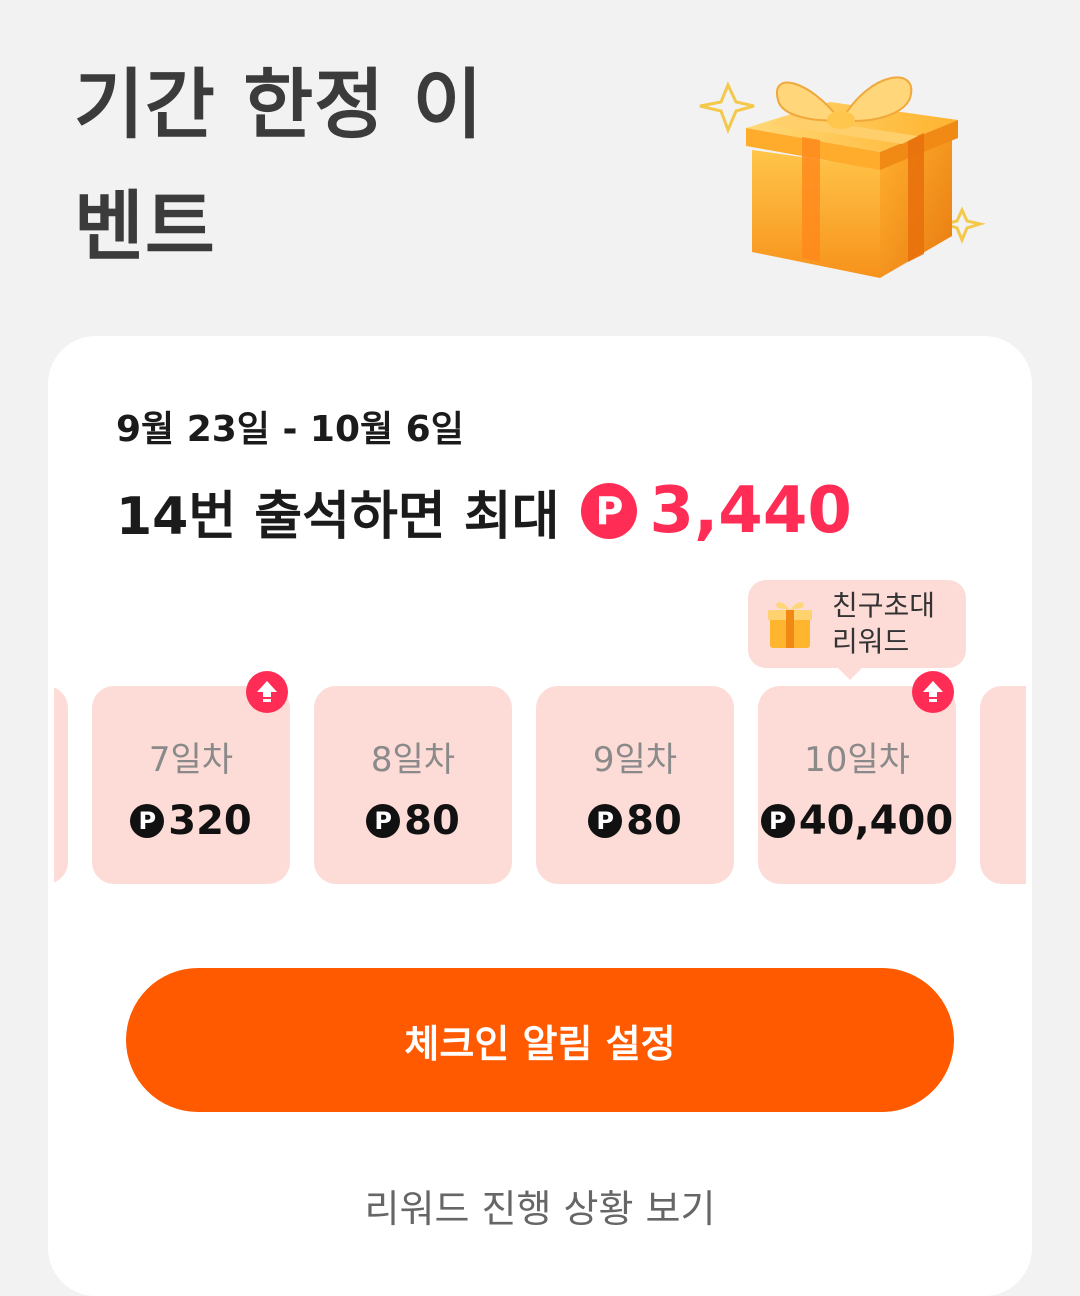 The width and height of the screenshot is (1080, 1296). Describe the element at coordinates (876, 821) in the screenshot. I see `day-amount-value: 40,400` at that location.